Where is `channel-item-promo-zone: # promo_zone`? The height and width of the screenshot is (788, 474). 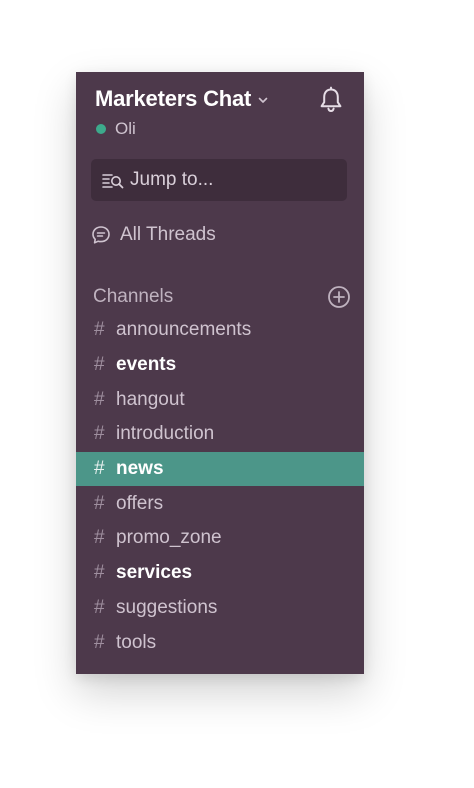 channel-item-promo-zone: # promo_zone is located at coordinates (220, 538).